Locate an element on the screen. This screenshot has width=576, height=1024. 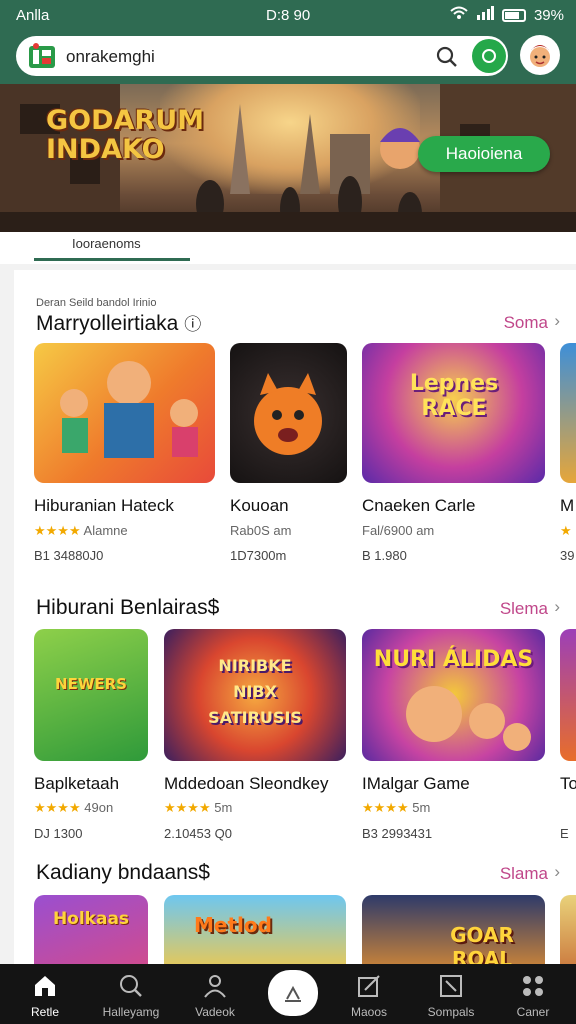
section-1-more-link: Soma is located at coordinates (526, 323).